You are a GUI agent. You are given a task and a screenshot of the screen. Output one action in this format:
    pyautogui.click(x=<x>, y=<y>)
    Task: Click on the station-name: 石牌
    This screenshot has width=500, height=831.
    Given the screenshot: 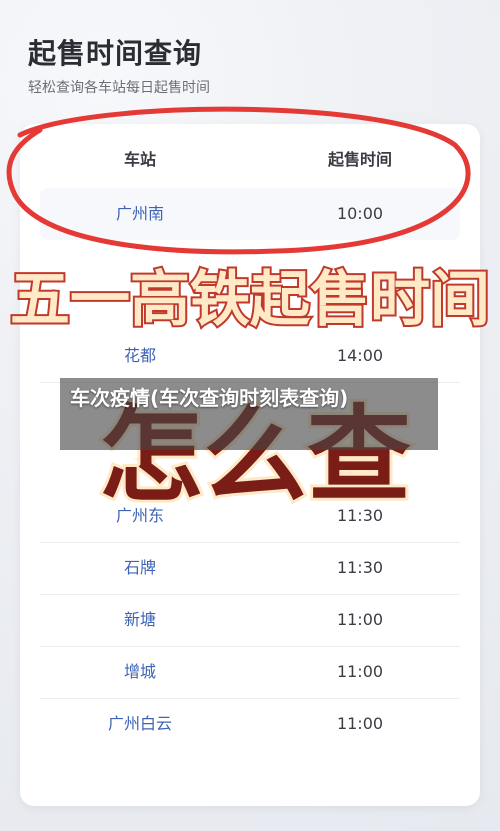 What is the action you would take?
    pyautogui.click(x=139, y=567)
    